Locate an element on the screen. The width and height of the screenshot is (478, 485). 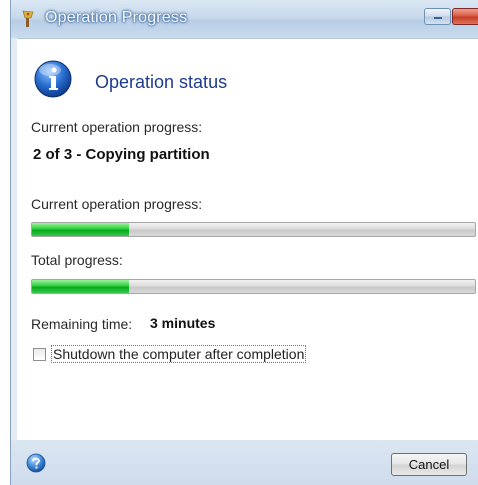
total-progress-fill is located at coordinates (81, 286).